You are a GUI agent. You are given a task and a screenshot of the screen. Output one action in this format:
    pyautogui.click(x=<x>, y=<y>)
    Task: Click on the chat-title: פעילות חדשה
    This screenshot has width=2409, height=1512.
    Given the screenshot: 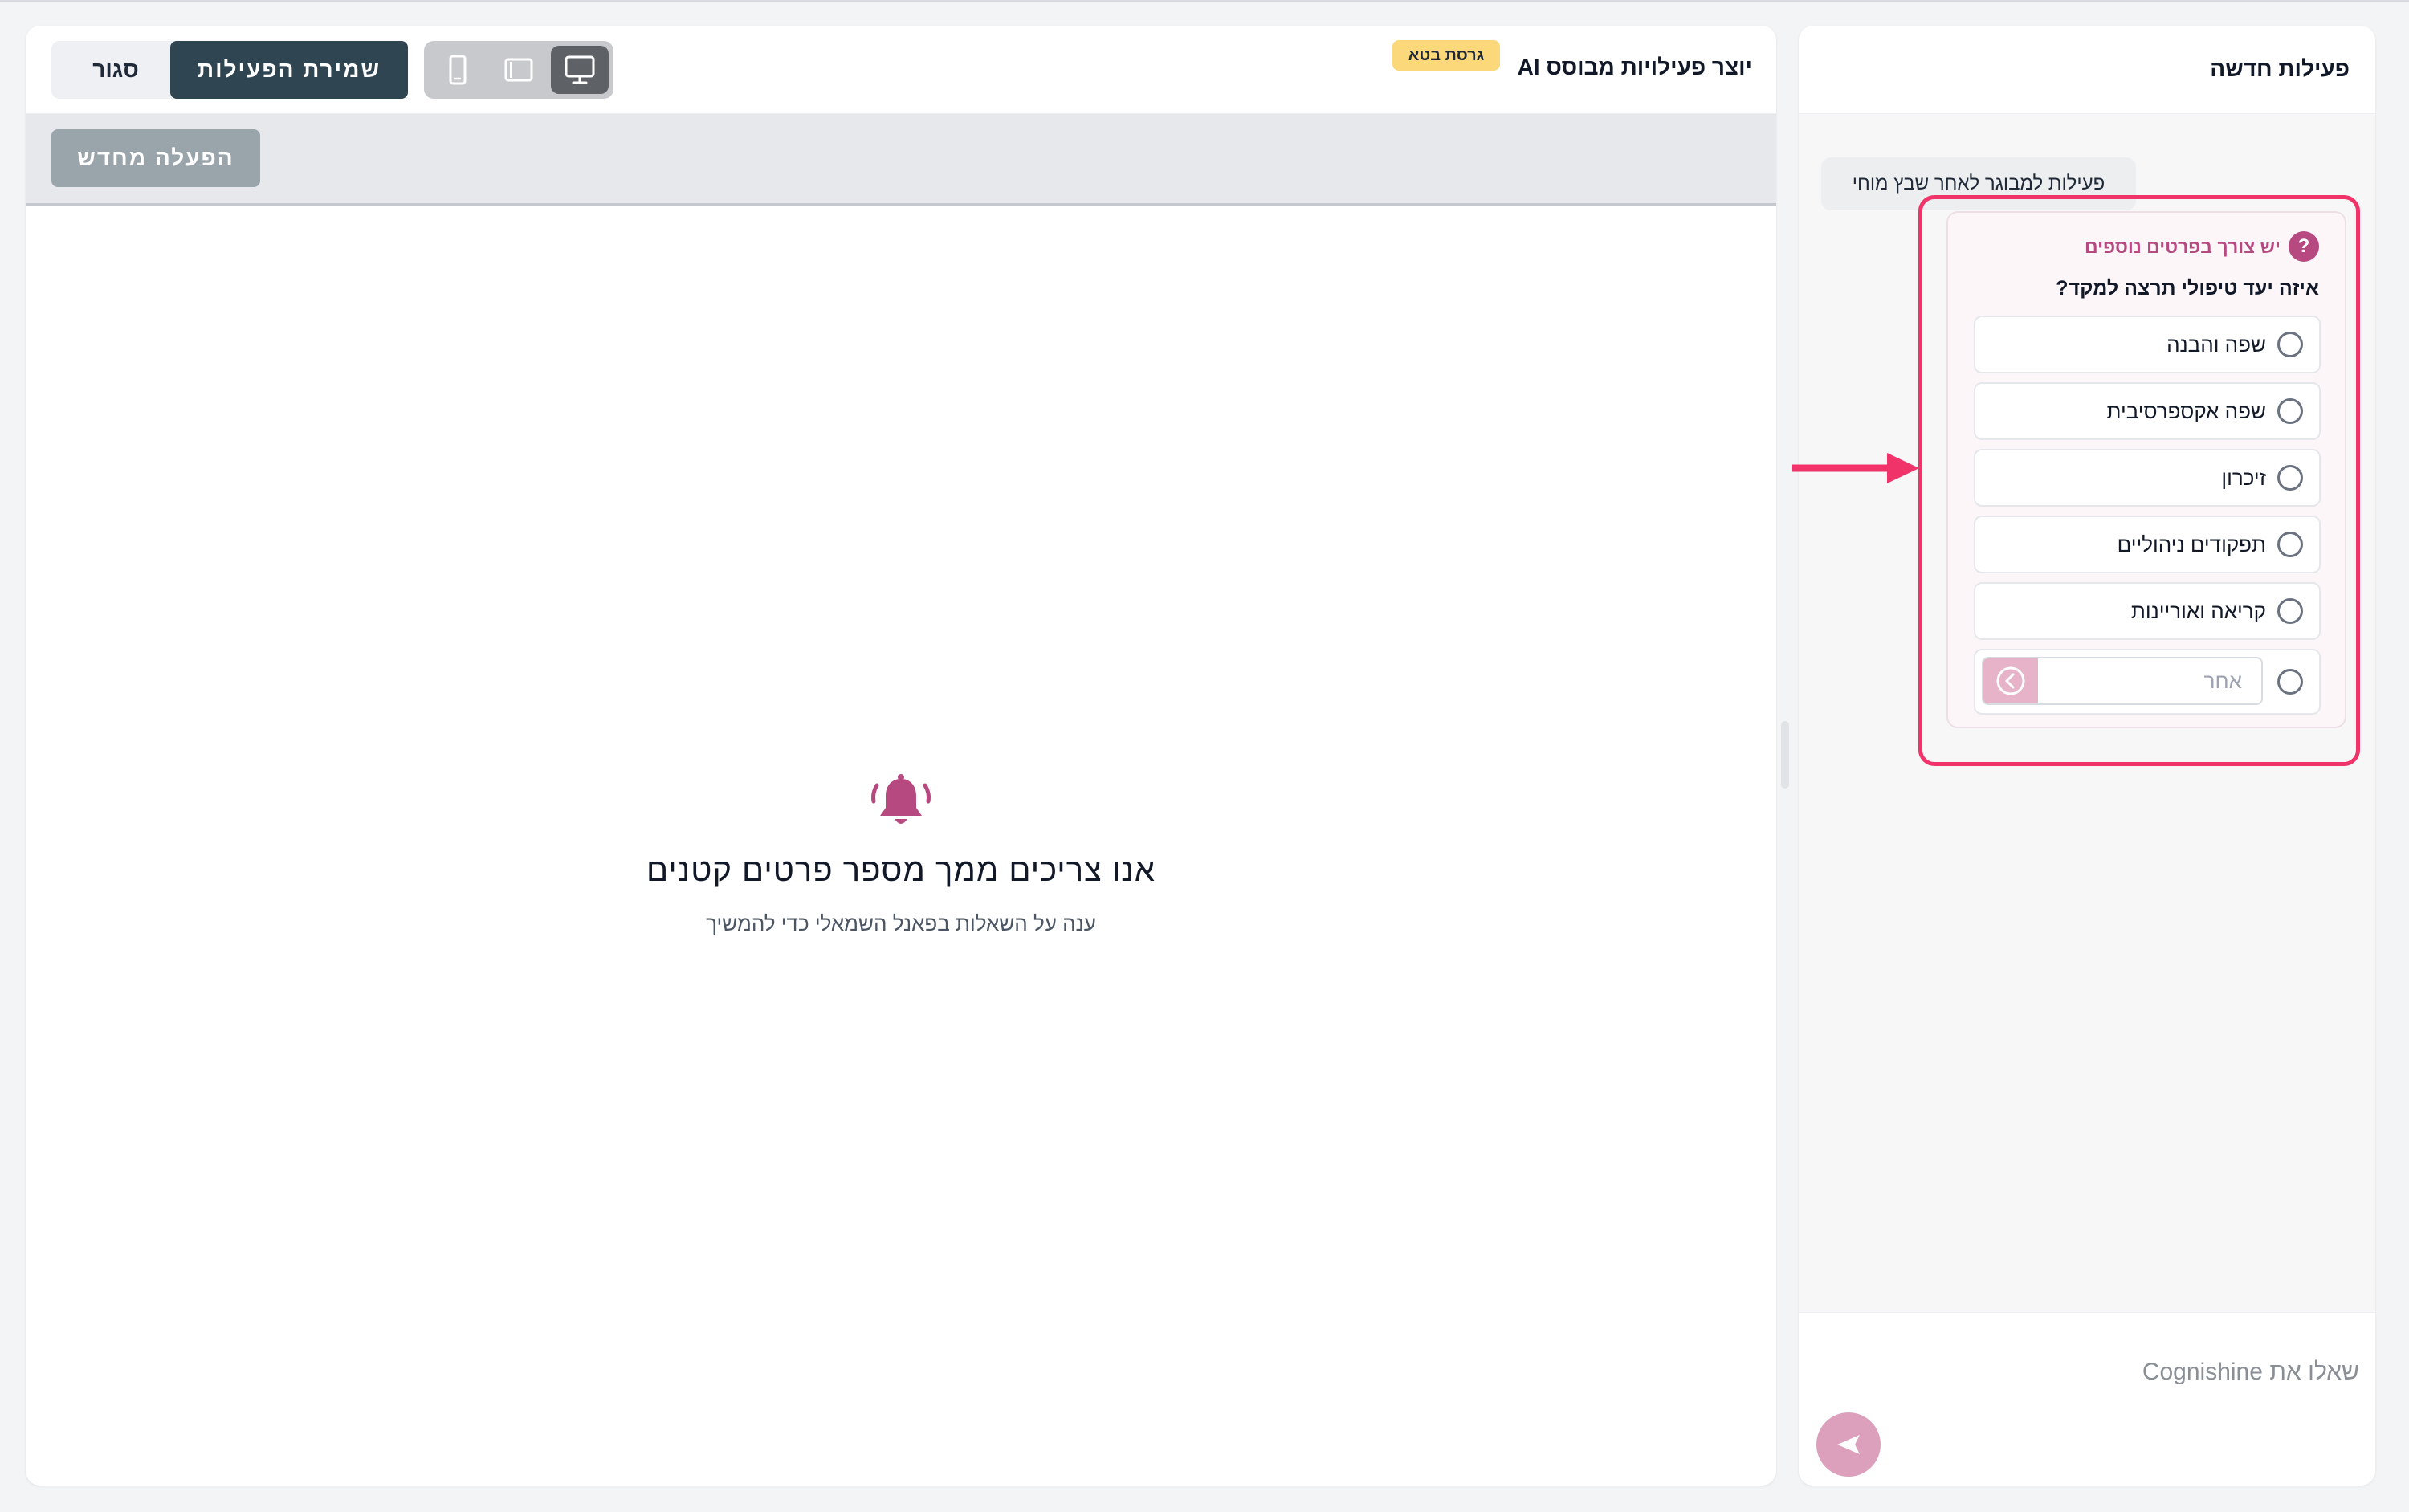 What is the action you would take?
    pyautogui.click(x=2280, y=69)
    